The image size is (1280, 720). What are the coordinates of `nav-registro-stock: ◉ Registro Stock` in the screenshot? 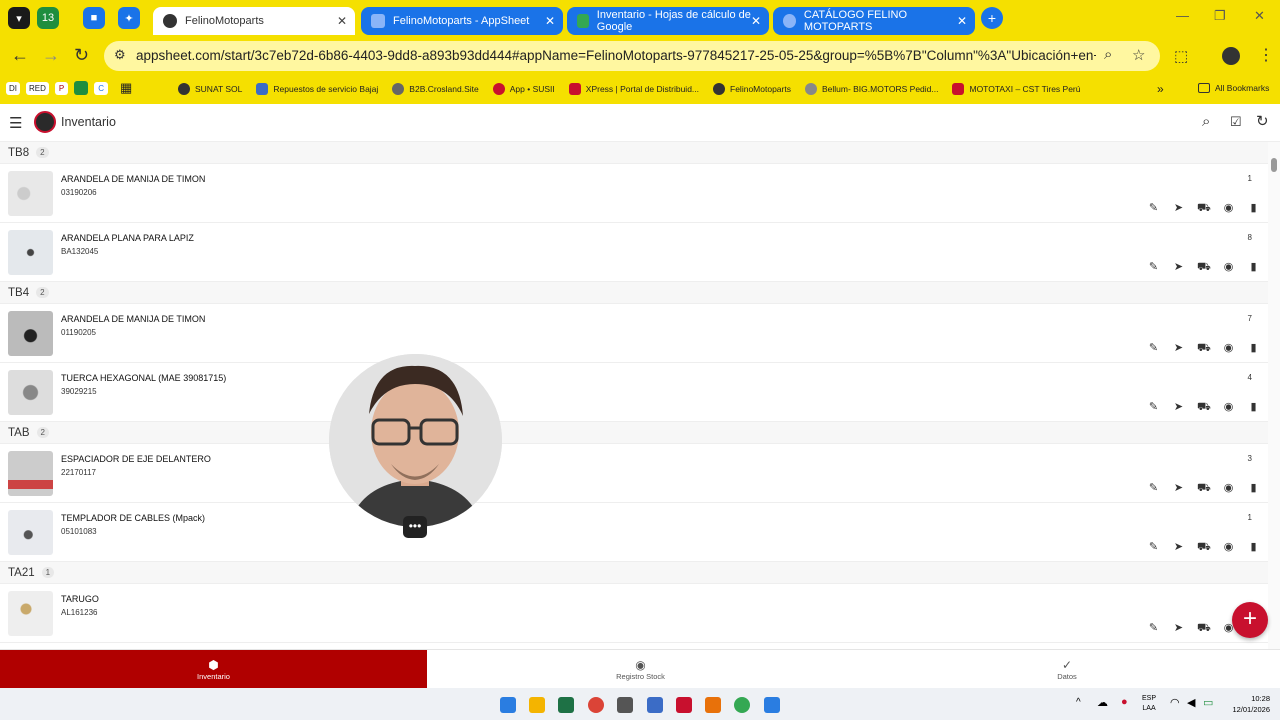 It's located at (640, 669).